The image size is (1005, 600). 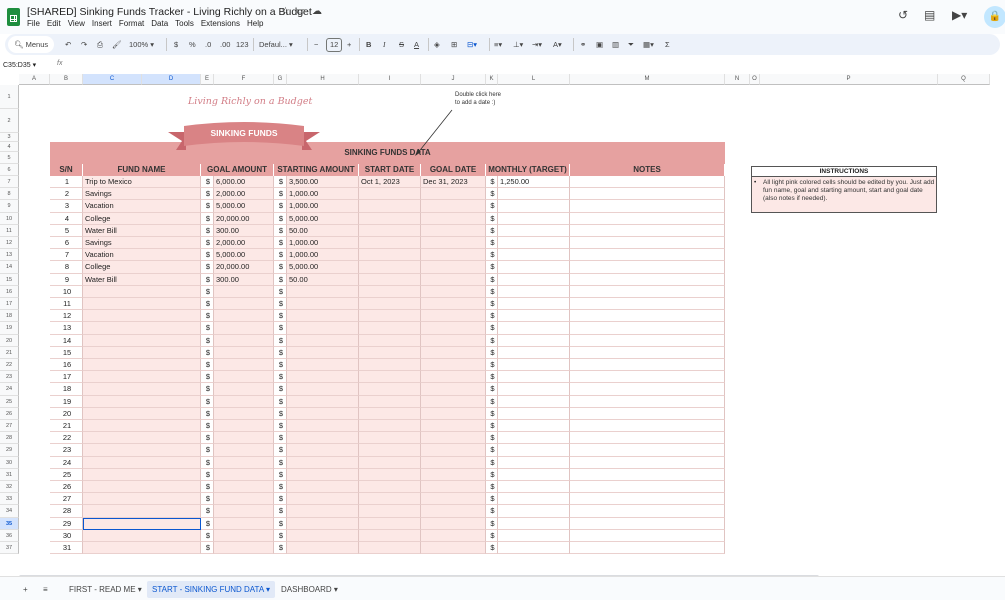 What do you see at coordinates (323, 267) in the screenshot?
I see `starting-amount-cell: 5,000.00` at bounding box center [323, 267].